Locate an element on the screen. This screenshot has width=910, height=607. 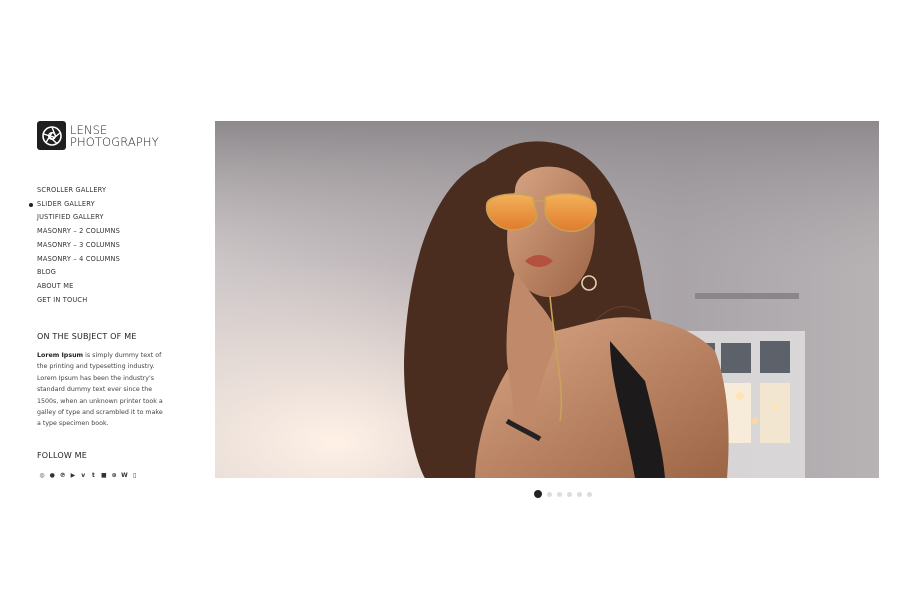
youtube-icon: ▶ is located at coordinates (73, 475).